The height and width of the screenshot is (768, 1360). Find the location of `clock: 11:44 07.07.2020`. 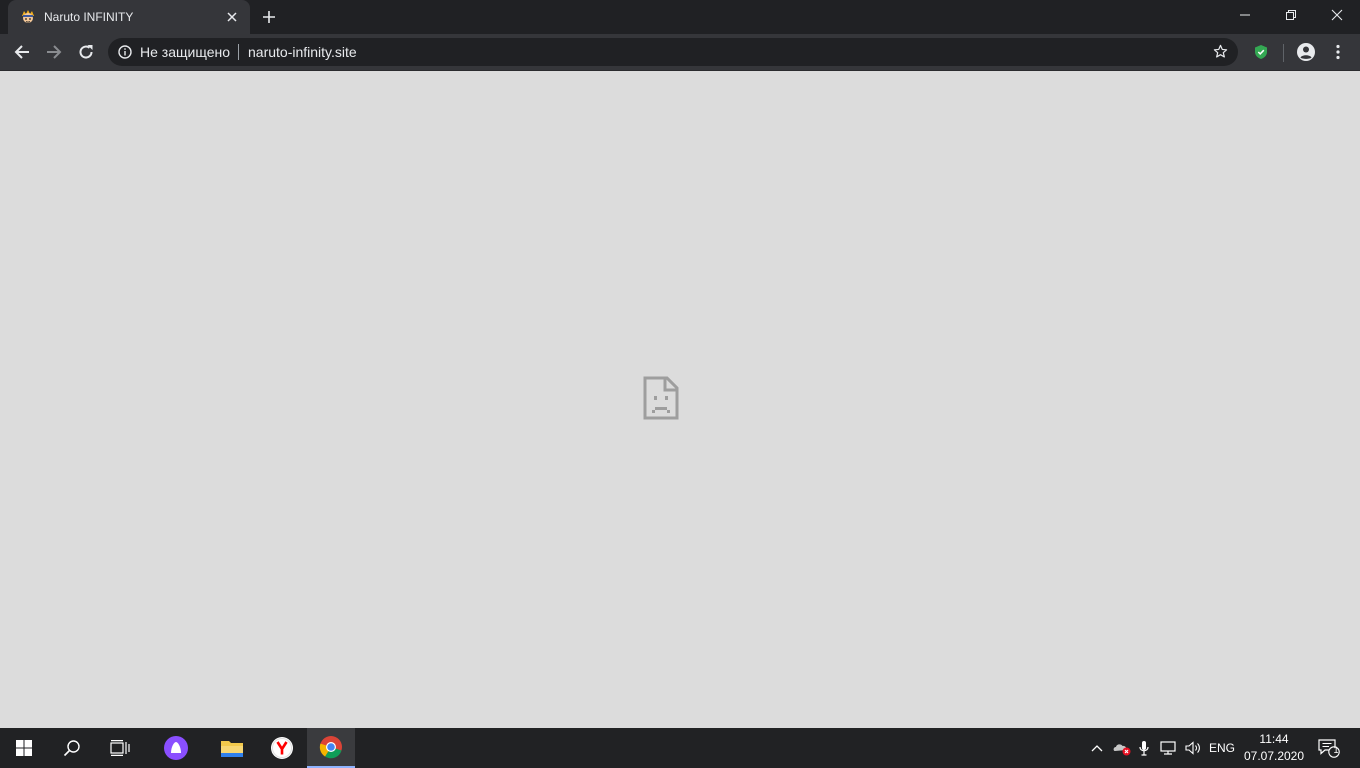

clock: 11:44 07.07.2020 is located at coordinates (1274, 748).